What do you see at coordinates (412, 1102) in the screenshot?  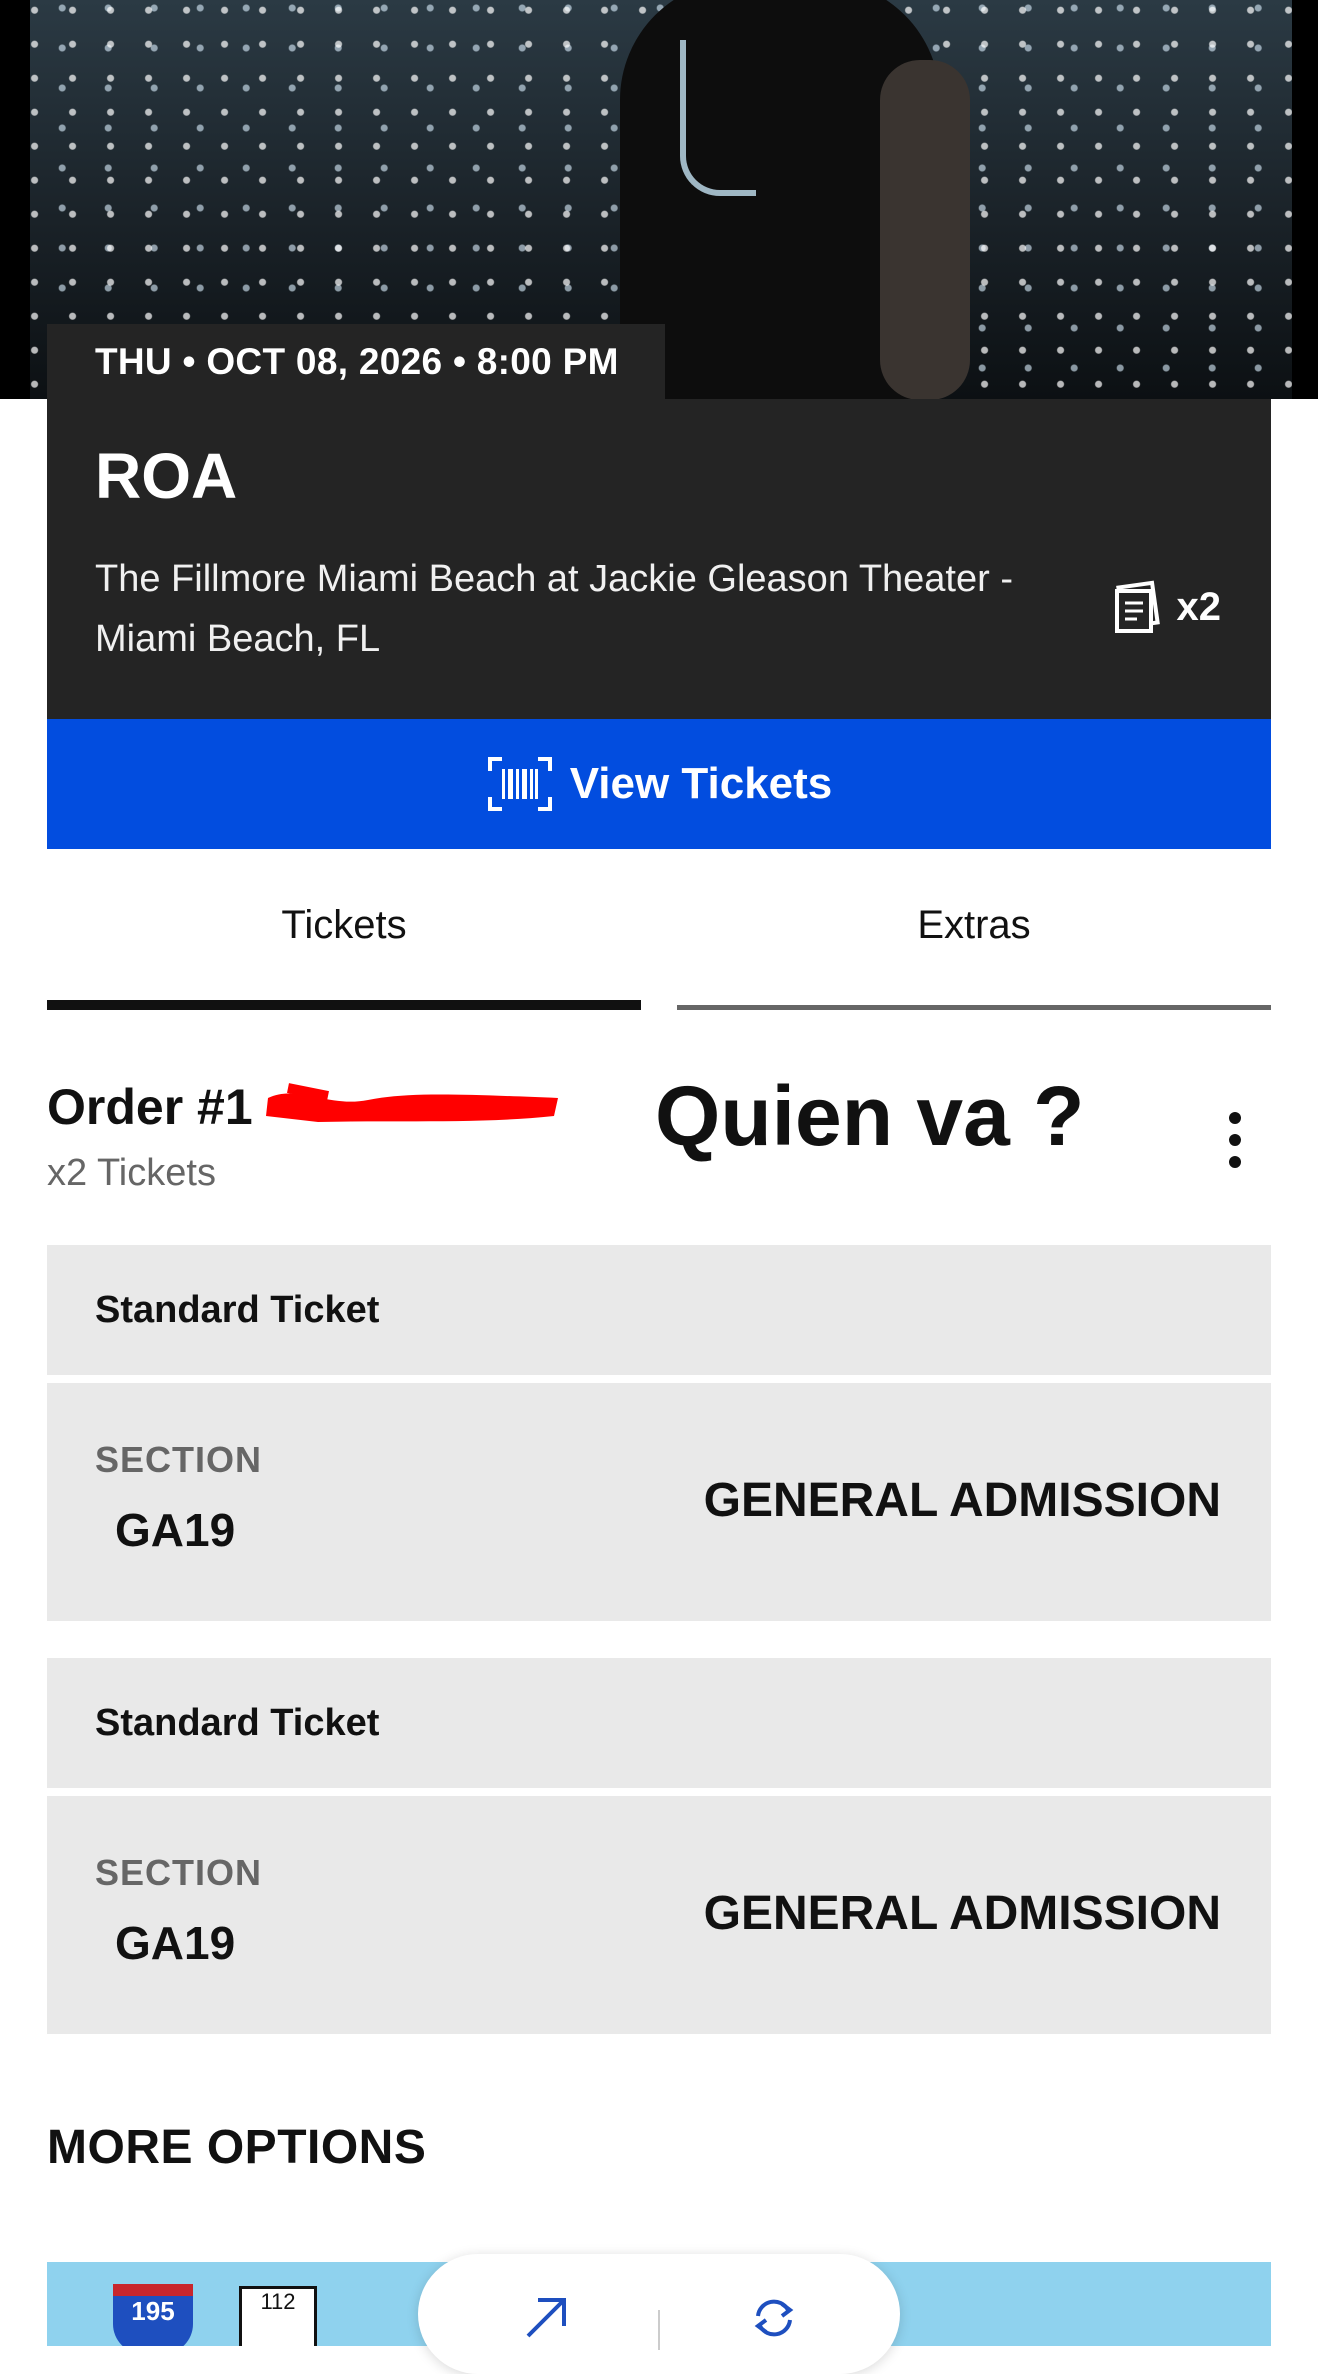 I see `redaction-scribble` at bounding box center [412, 1102].